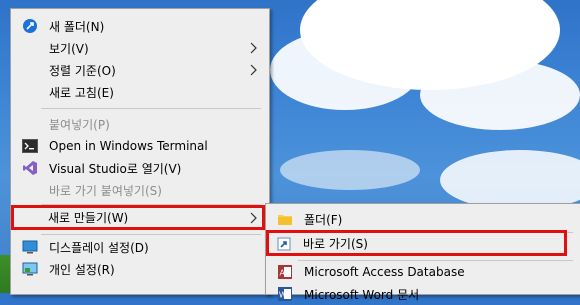 The width and height of the screenshot is (580, 305). I want to click on menu-item-label: 새로 만들기(W), so click(88, 218).